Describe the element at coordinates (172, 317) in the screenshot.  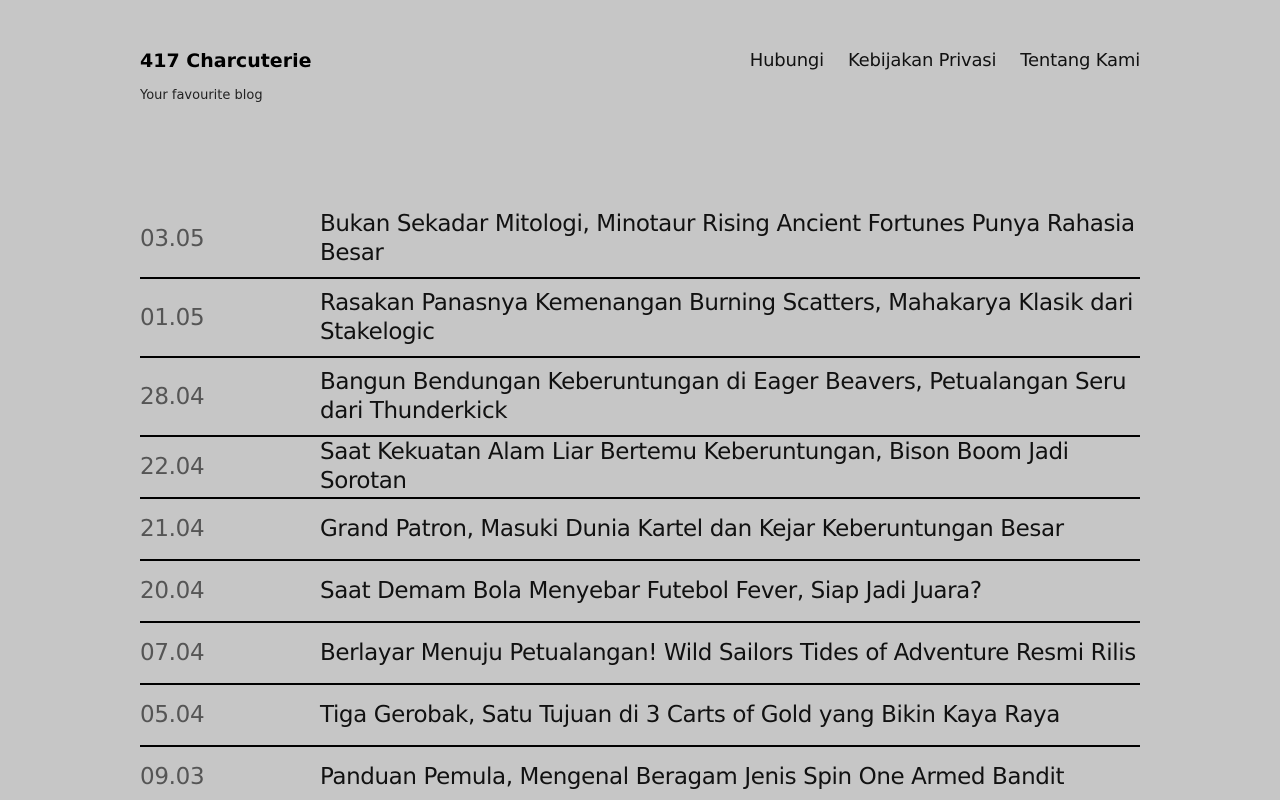
I see `post-date: 01.05` at that location.